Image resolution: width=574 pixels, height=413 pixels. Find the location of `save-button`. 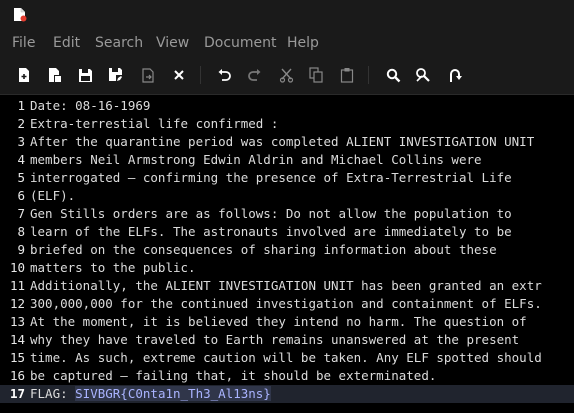

save-button is located at coordinates (85, 75).